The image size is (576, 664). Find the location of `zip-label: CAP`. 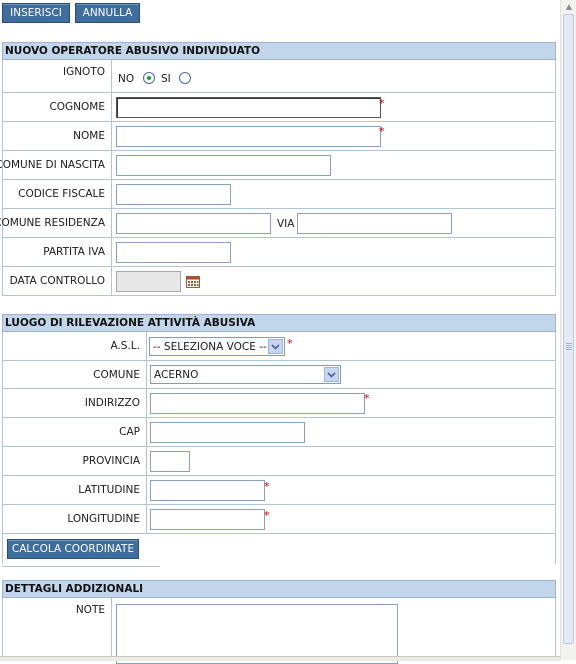

zip-label: CAP is located at coordinates (75, 432).